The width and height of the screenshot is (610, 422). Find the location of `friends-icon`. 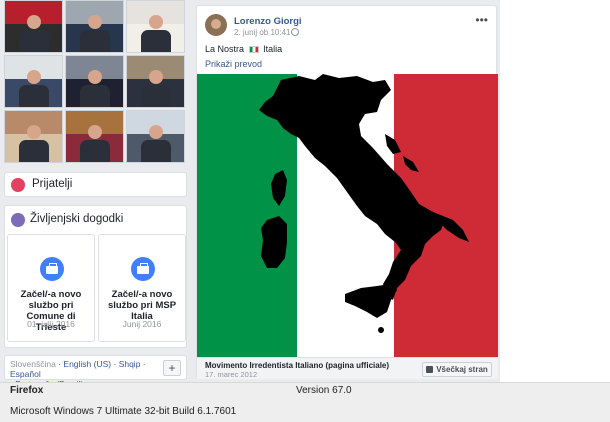

friends-icon is located at coordinates (18, 185).